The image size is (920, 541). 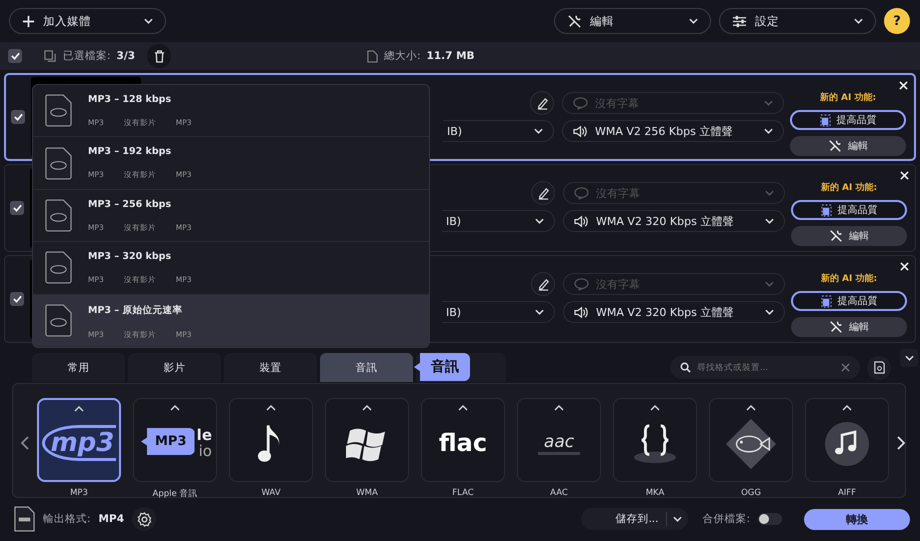 I want to click on format-label: AIFF, so click(x=847, y=493).